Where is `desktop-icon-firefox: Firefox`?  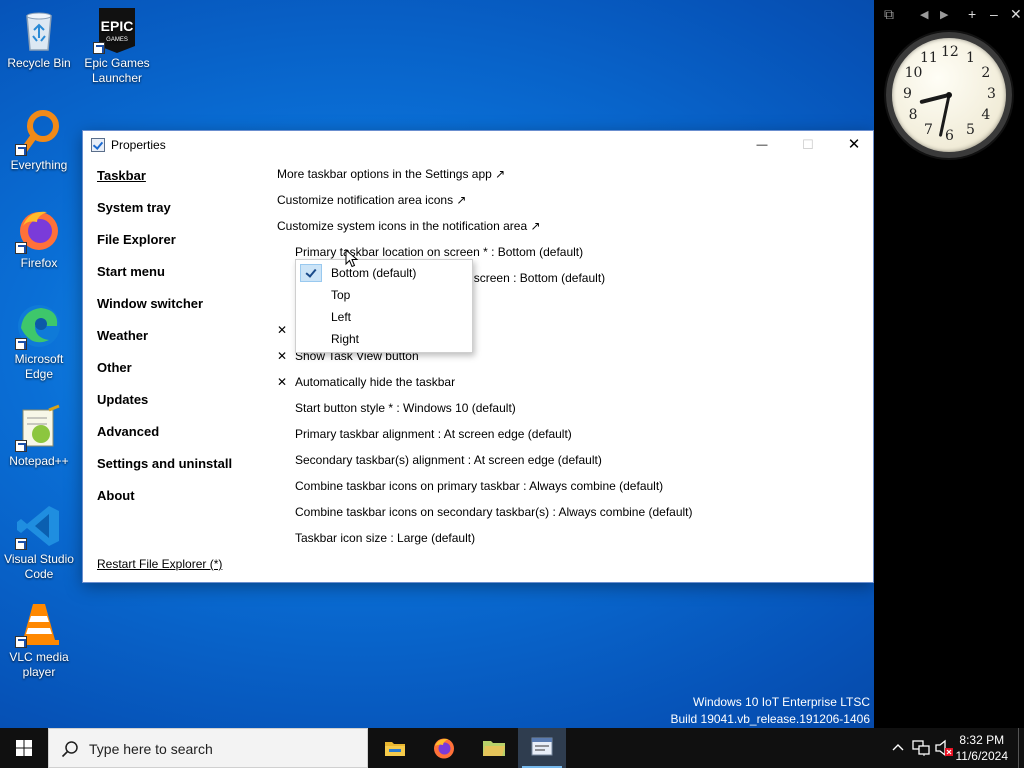
desktop-icon-firefox: Firefox is located at coordinates (39, 238).